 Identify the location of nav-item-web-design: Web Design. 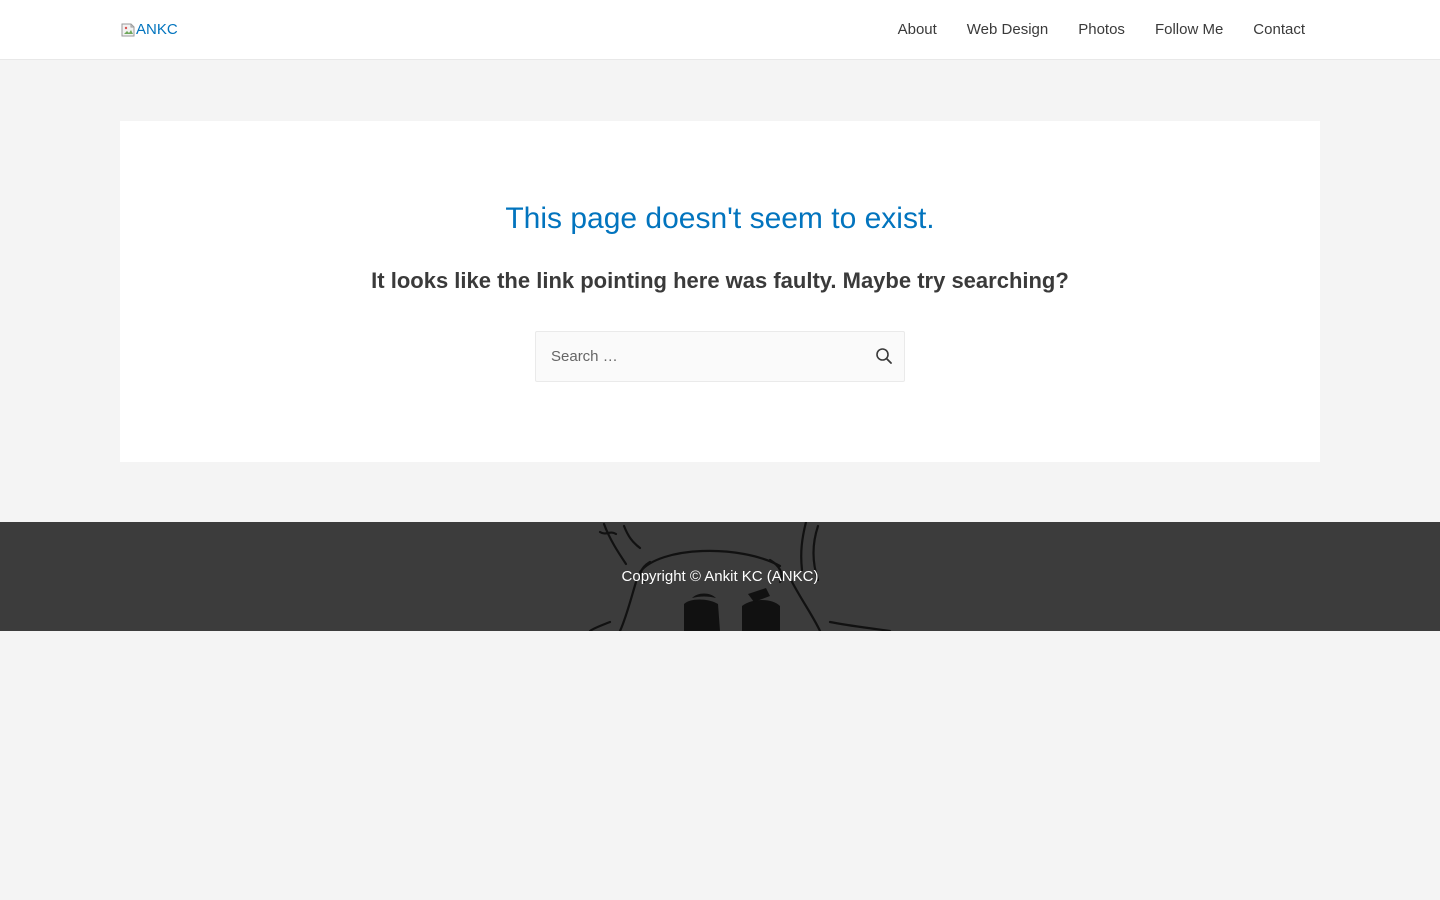
(1007, 30).